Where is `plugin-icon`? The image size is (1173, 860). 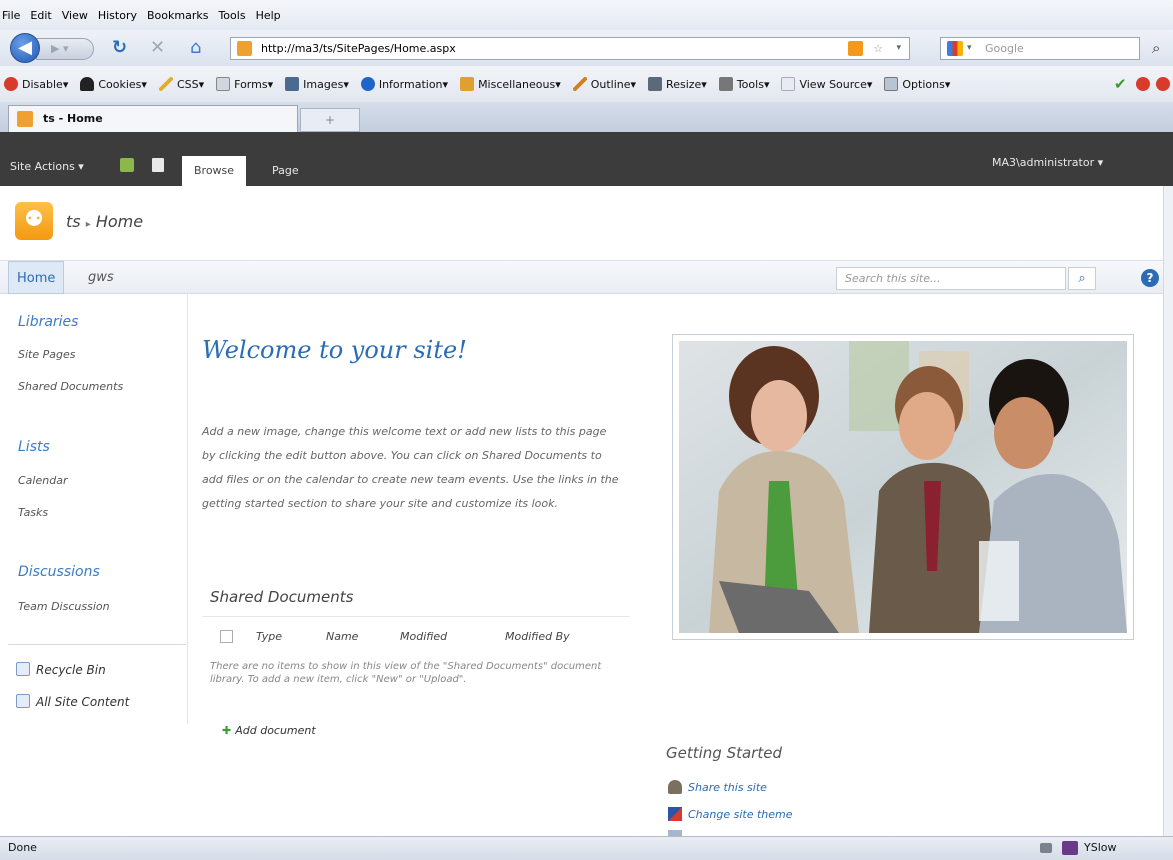 plugin-icon is located at coordinates (1046, 848).